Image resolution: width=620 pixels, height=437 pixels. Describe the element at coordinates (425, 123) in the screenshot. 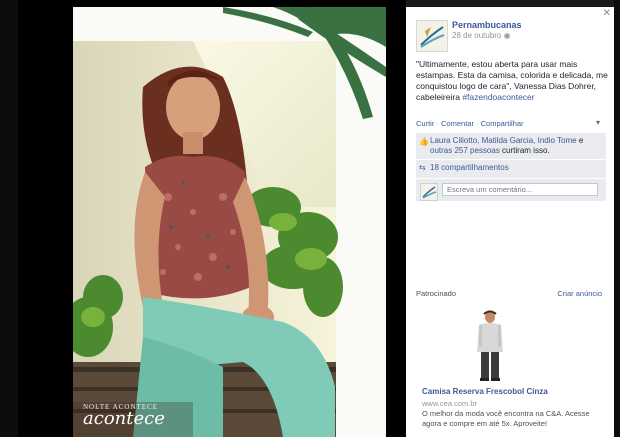

I see `like-action: Curtir` at that location.